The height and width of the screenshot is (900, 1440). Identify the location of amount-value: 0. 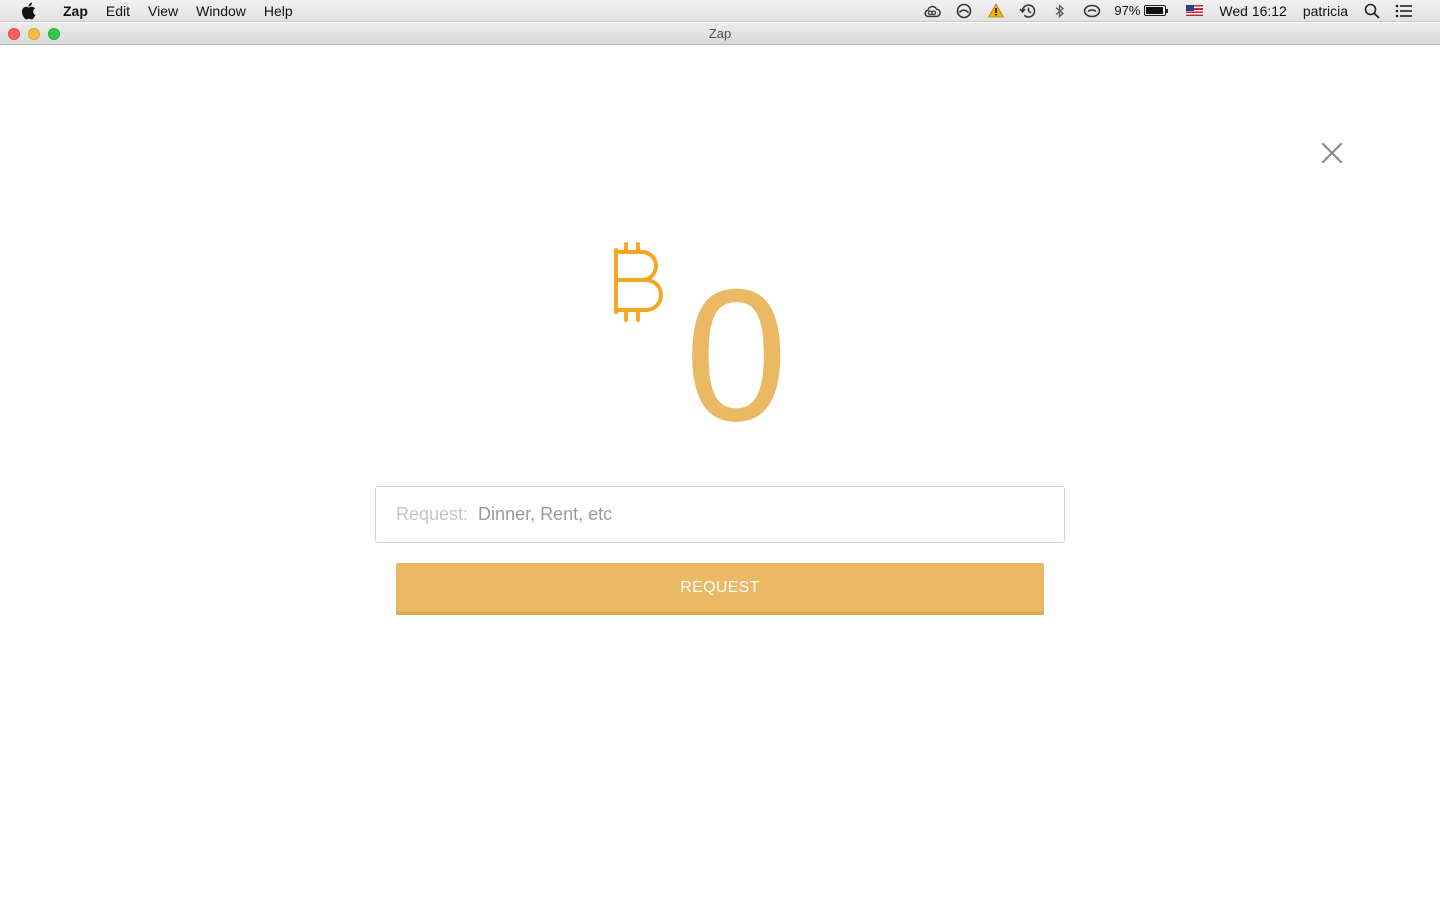
(736, 355).